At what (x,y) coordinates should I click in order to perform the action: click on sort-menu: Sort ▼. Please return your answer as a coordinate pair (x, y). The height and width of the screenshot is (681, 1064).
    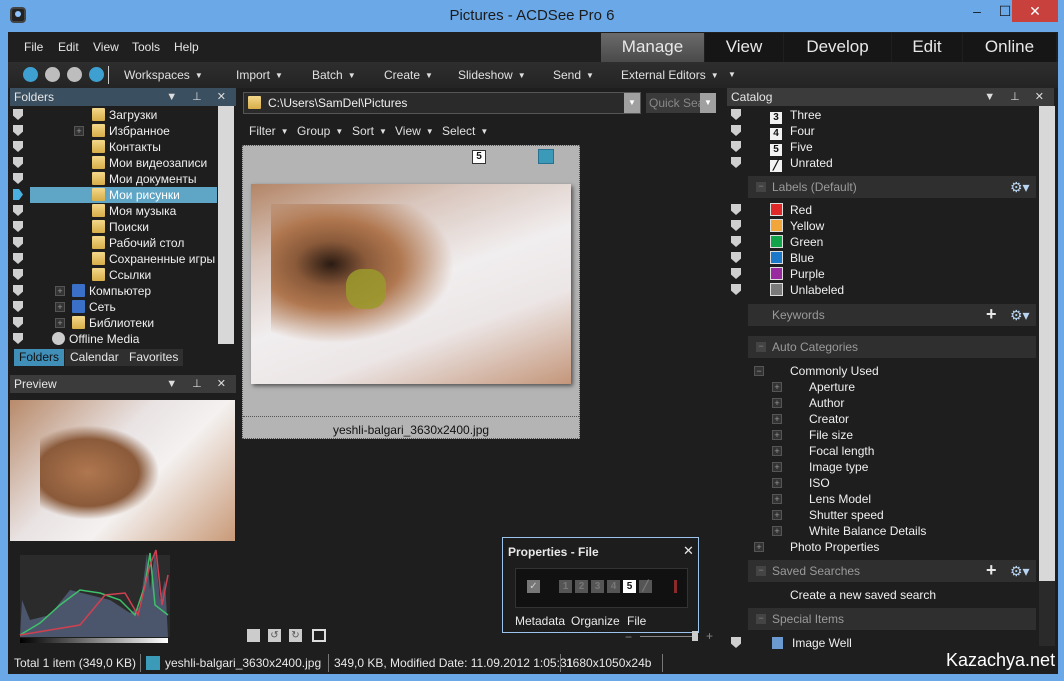
    Looking at the image, I should click on (369, 131).